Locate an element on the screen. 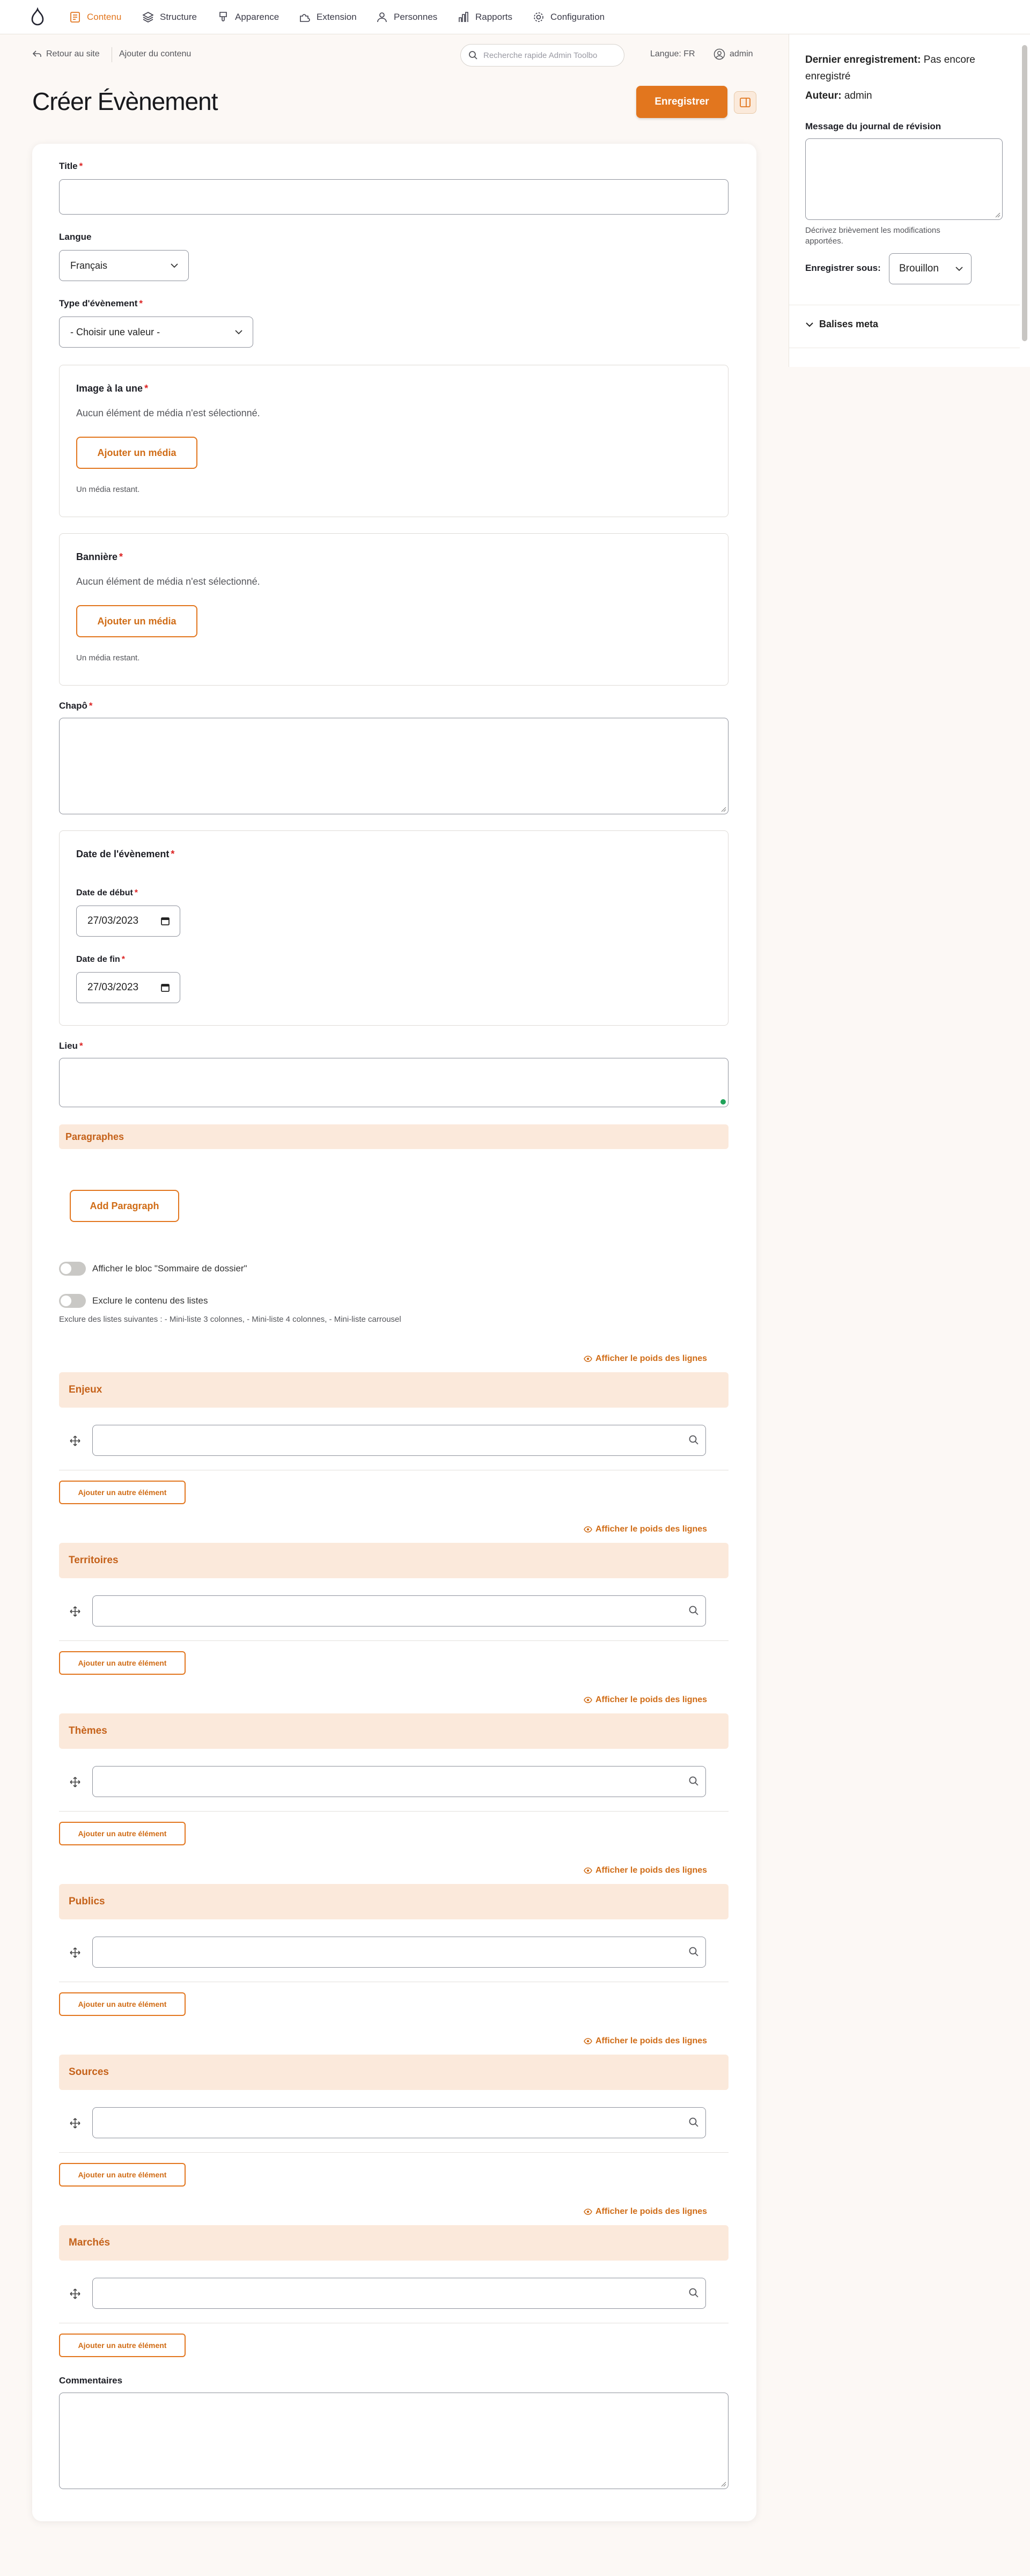  nav-label: Rapports is located at coordinates (494, 17).